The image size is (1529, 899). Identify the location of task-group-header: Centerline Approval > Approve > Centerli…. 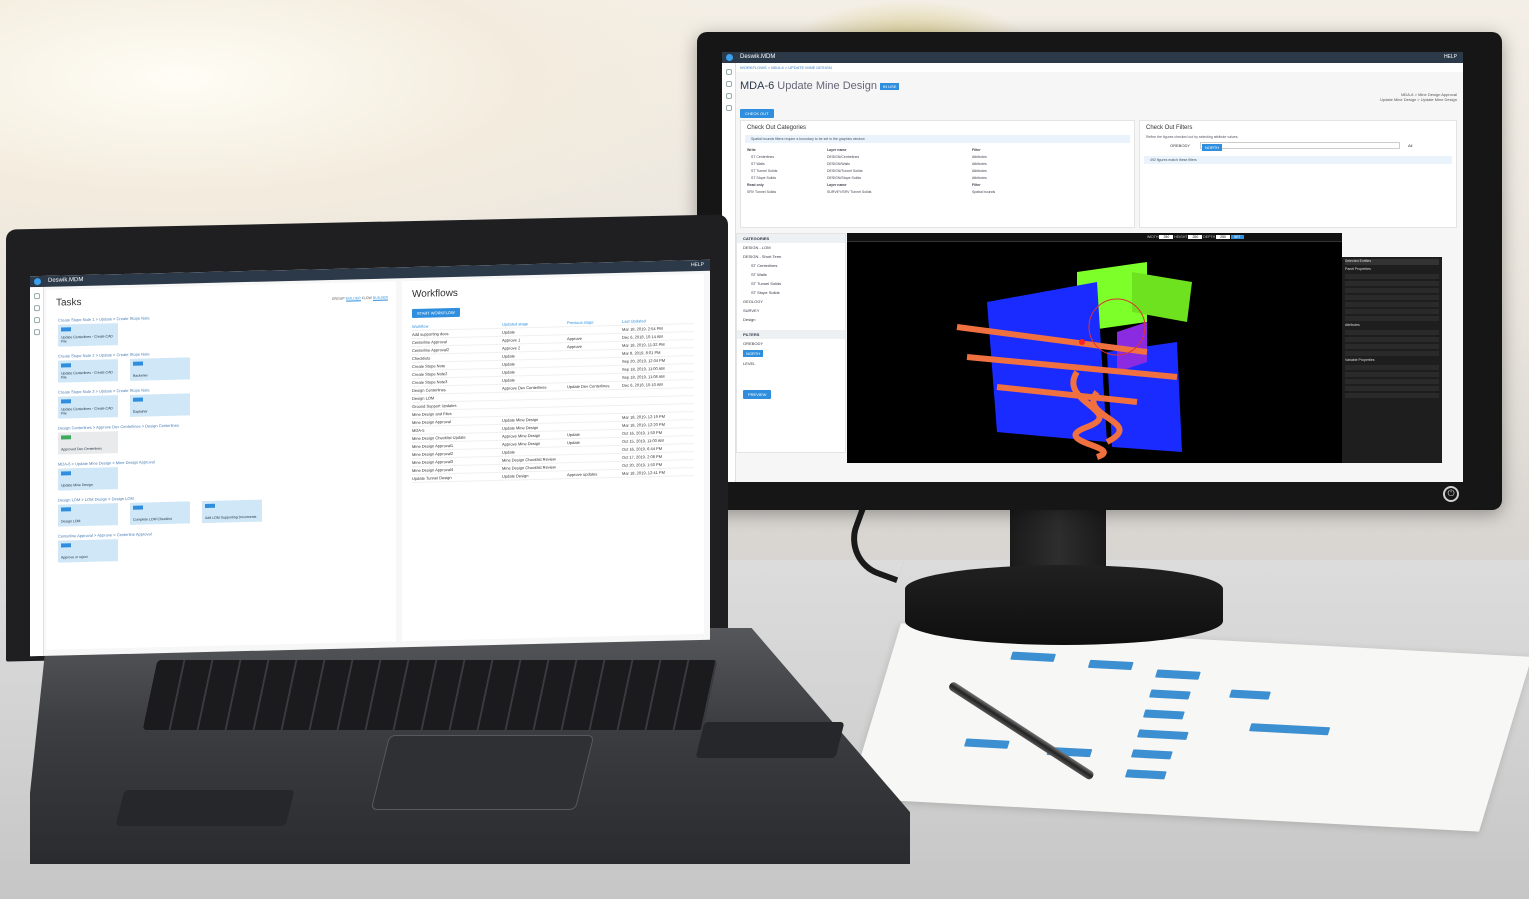
(227, 531).